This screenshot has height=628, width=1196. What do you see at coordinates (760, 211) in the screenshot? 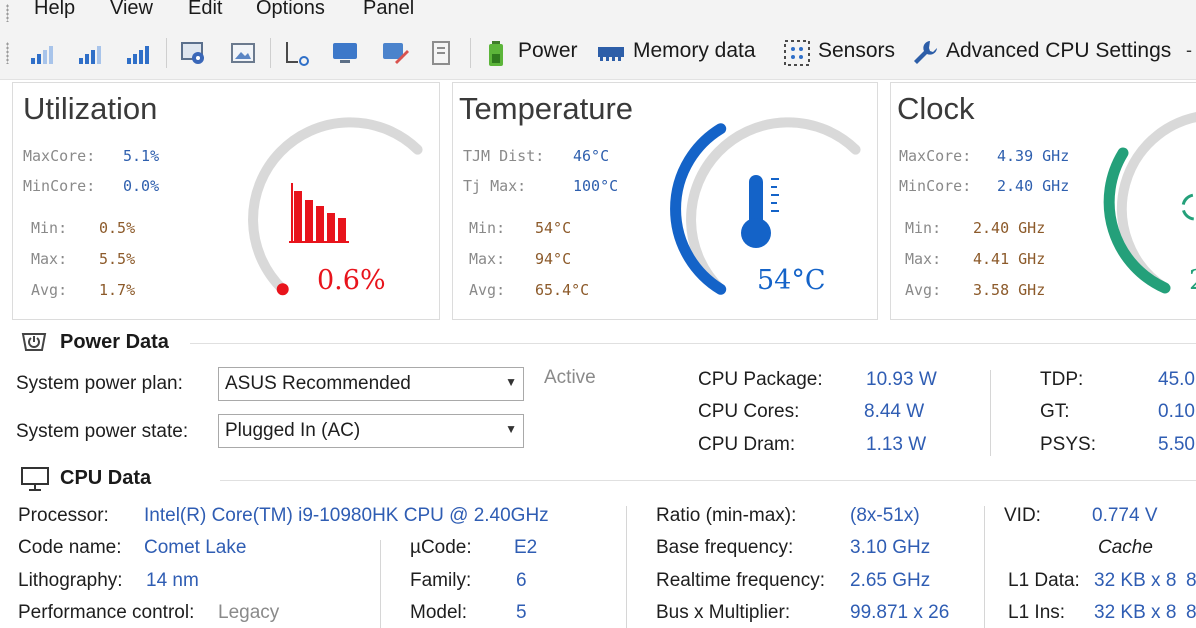
I see `thermometer-icon` at bounding box center [760, 211].